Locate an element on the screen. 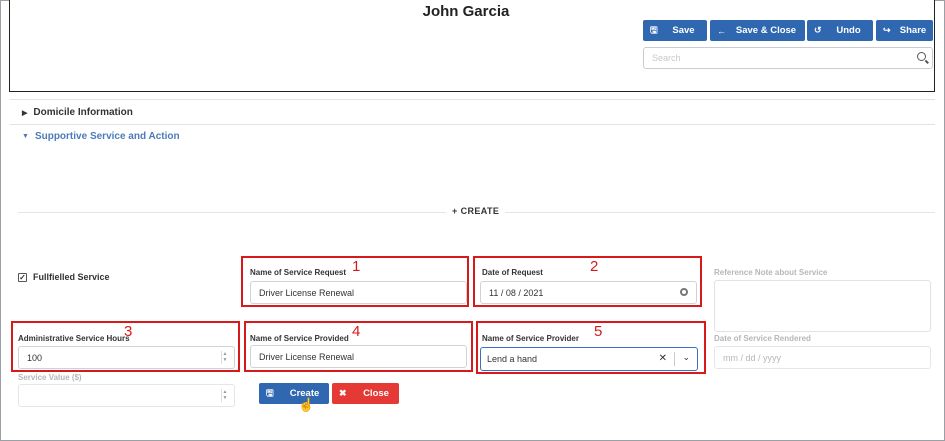 This screenshot has height=441, width=945. service-value-label: Service Value ($) is located at coordinates (50, 377).